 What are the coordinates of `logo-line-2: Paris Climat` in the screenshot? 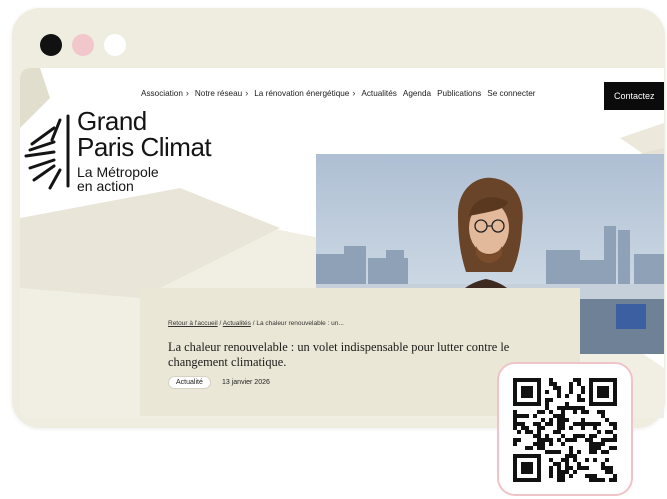 It's located at (144, 147).